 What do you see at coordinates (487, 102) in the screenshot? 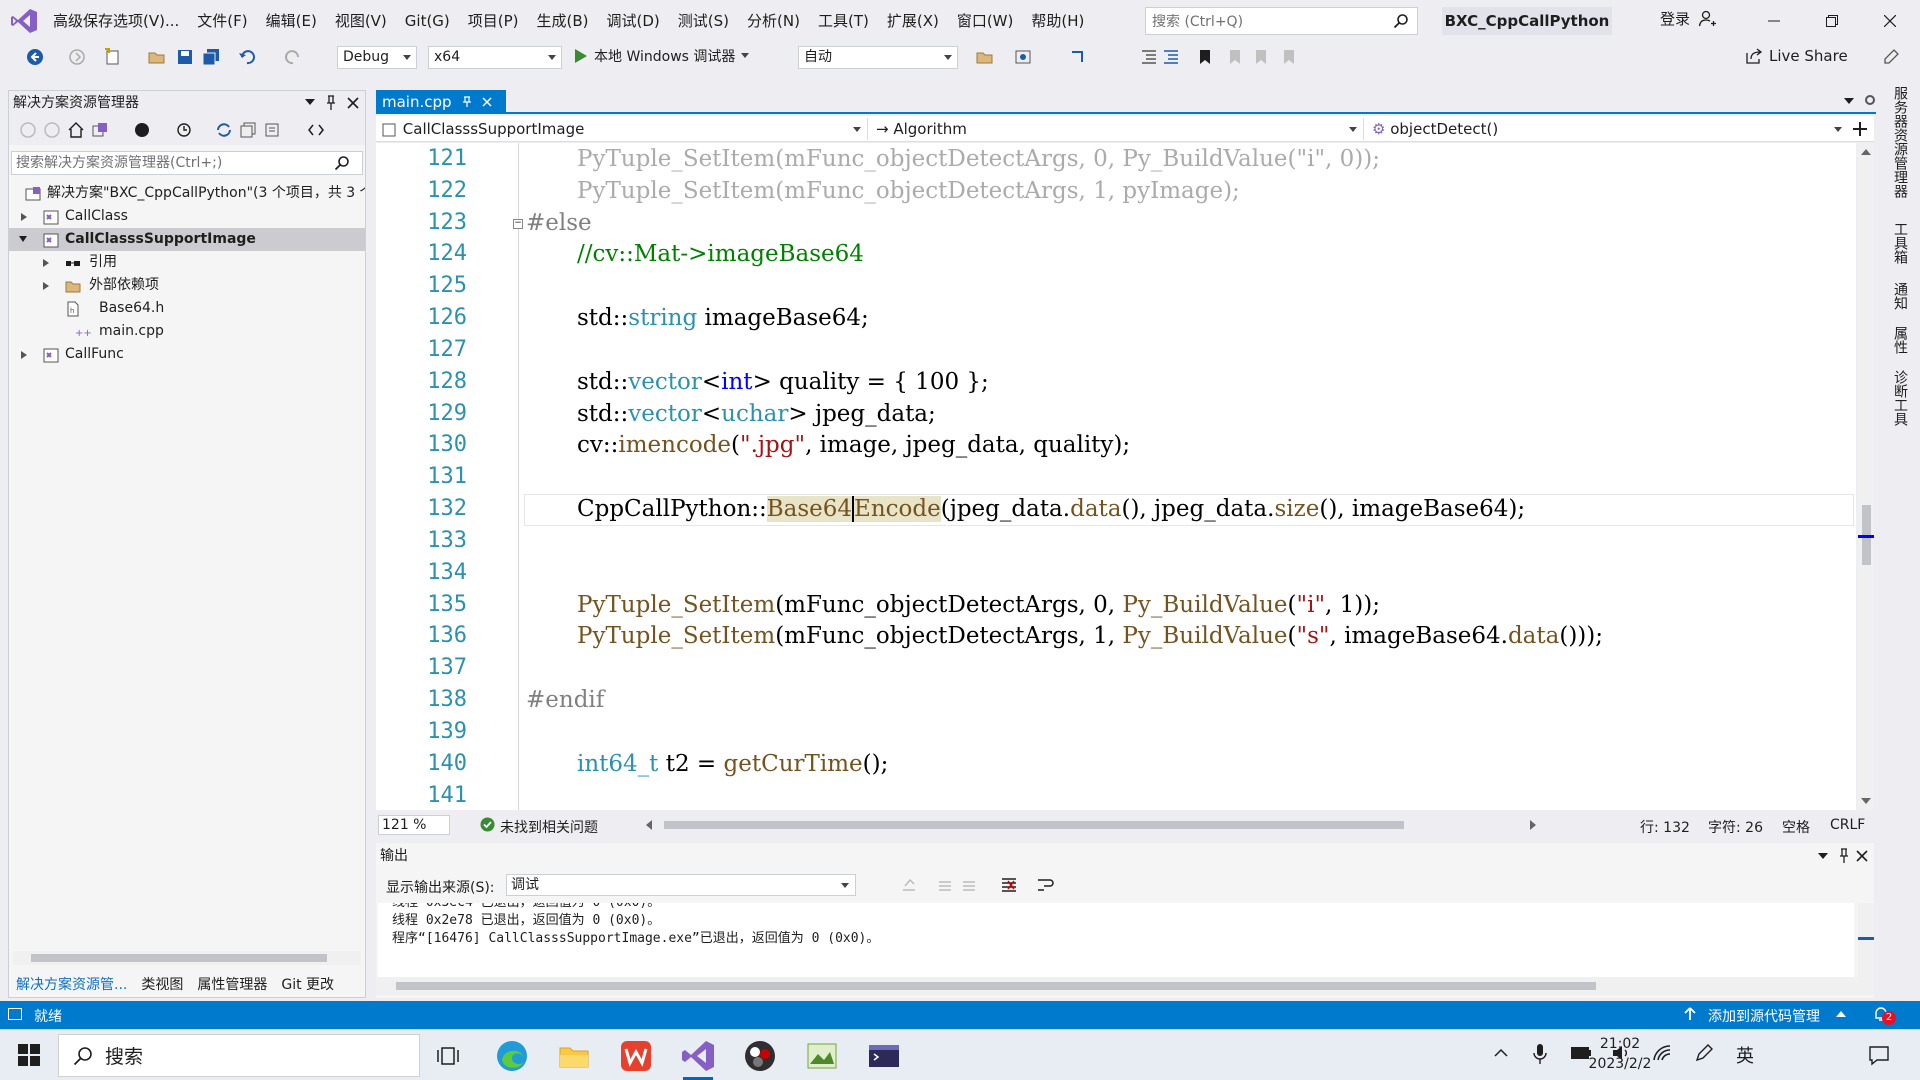
I see `close-tab-icon` at bounding box center [487, 102].